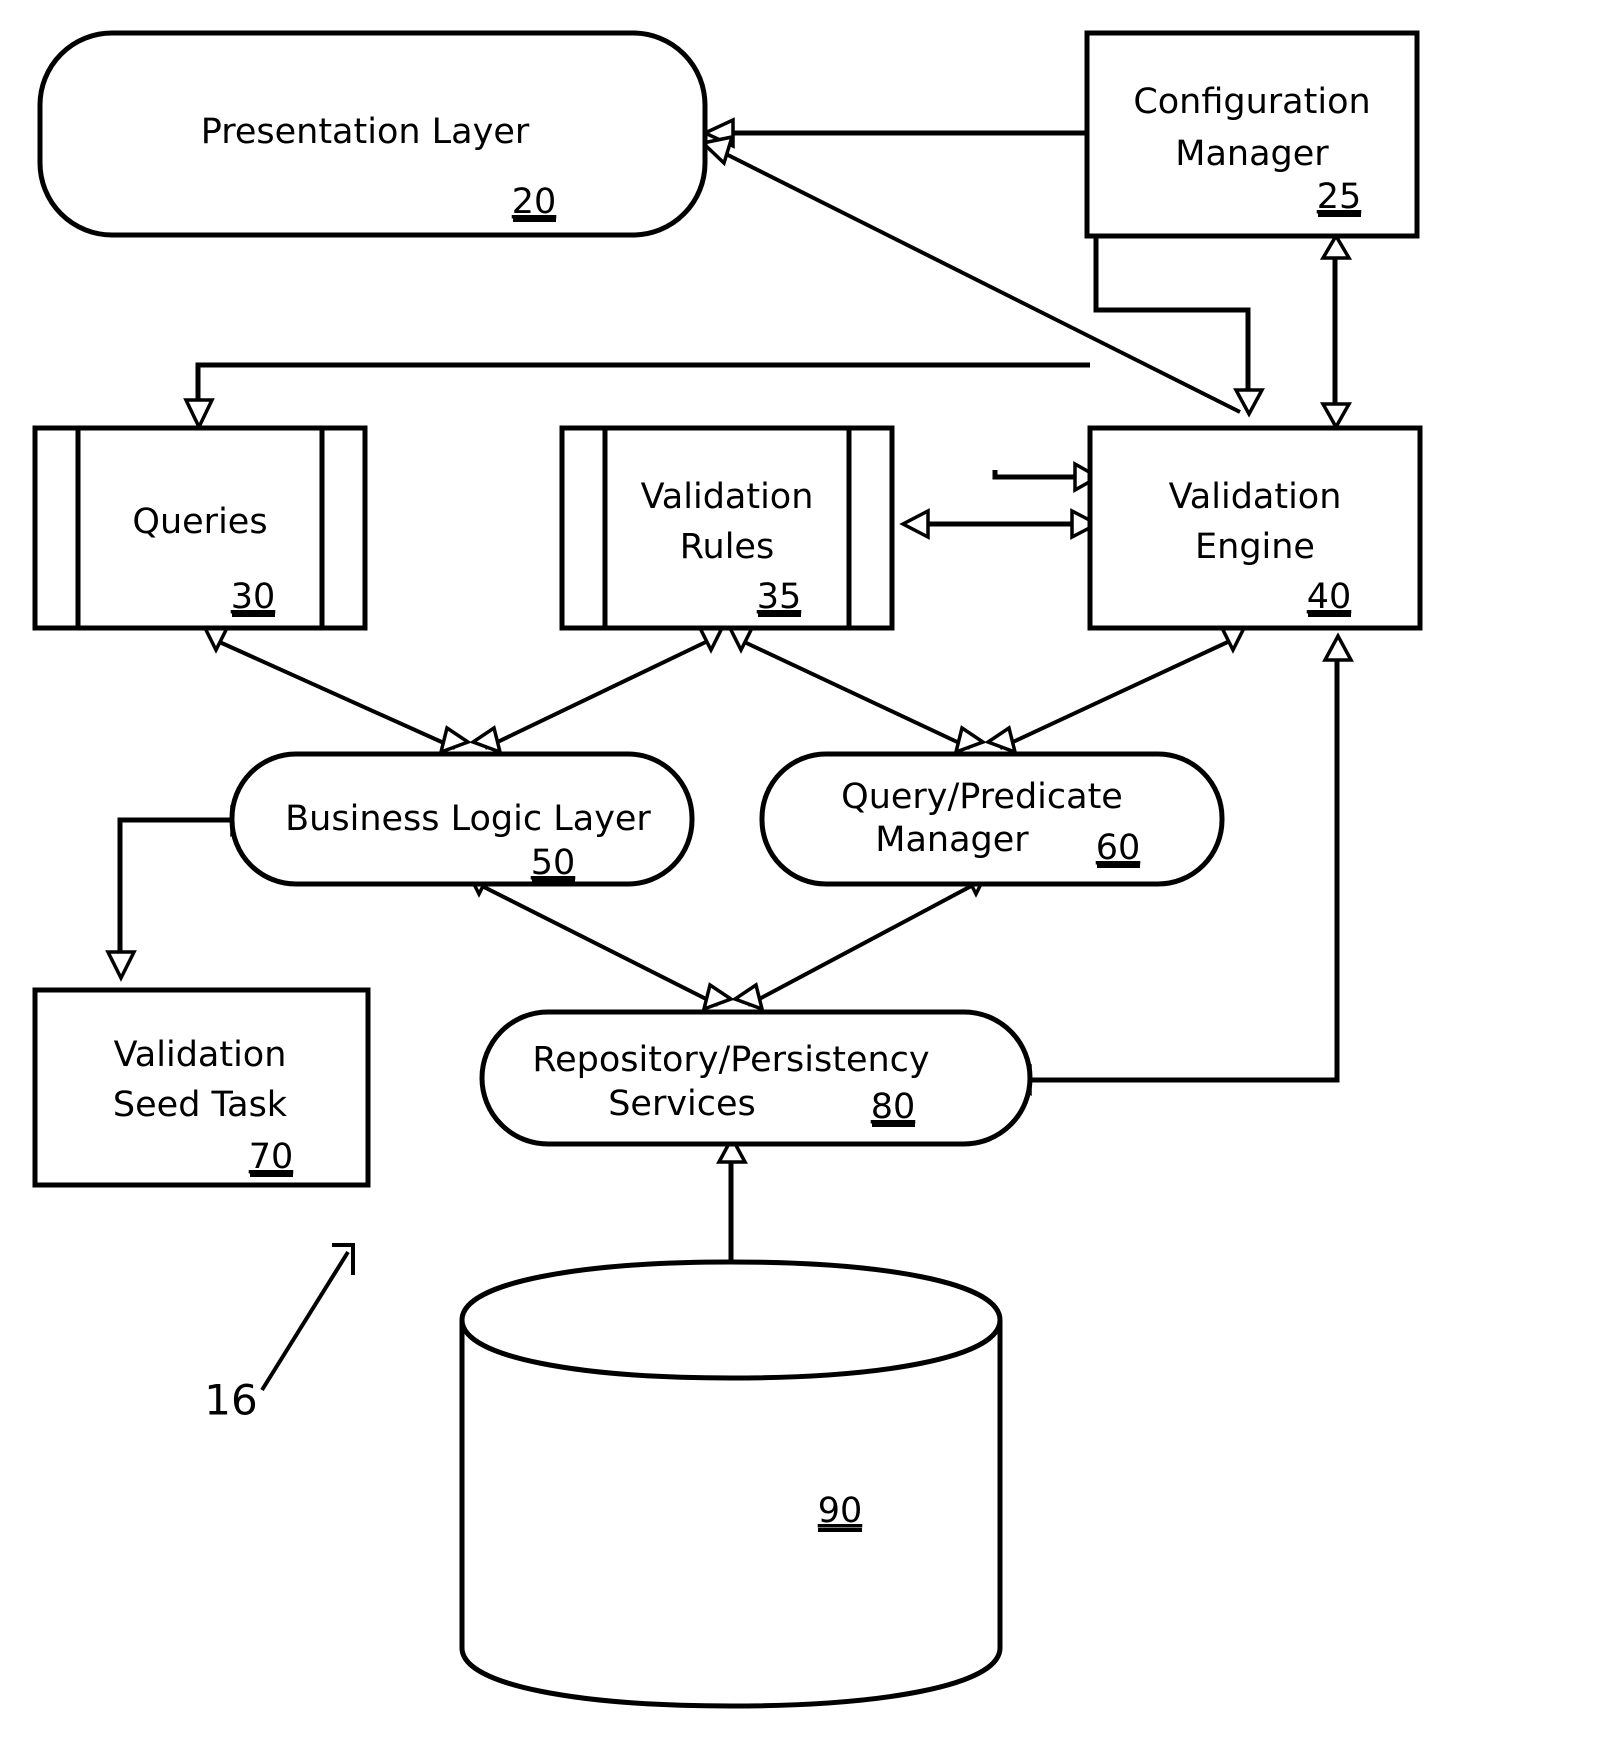 This screenshot has width=1619, height=1738. Describe the element at coordinates (893, 1107) in the screenshot. I see `repository-services-ref: 80` at that location.